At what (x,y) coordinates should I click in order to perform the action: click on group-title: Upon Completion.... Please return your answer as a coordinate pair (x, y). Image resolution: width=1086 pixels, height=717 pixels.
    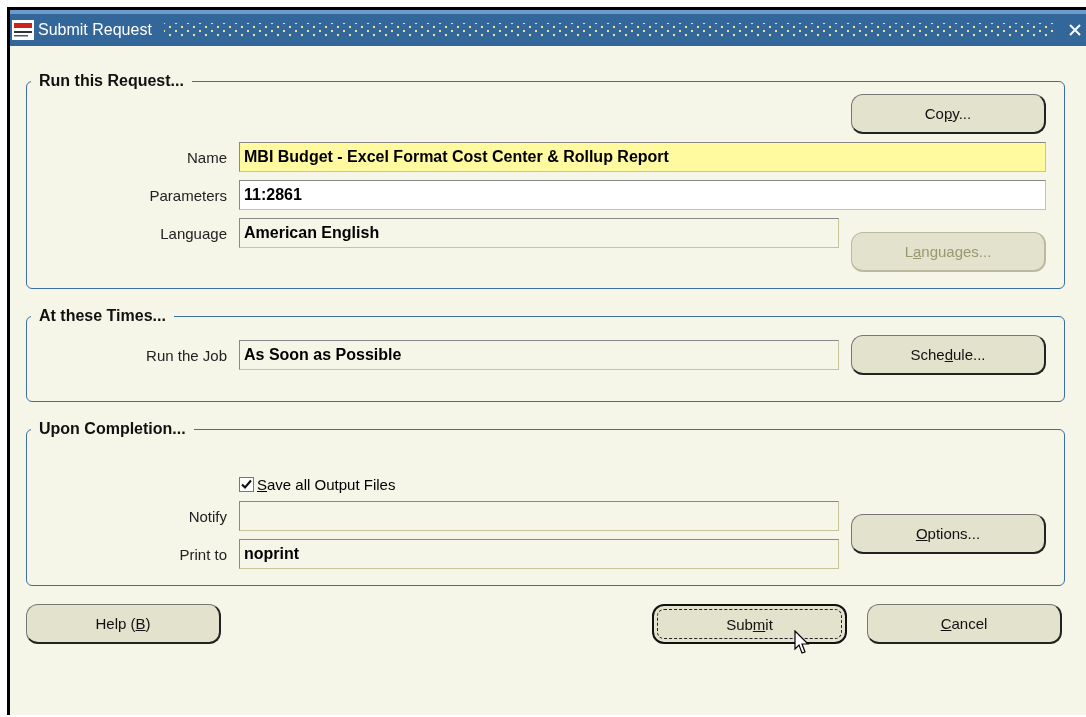
    Looking at the image, I should click on (112, 429).